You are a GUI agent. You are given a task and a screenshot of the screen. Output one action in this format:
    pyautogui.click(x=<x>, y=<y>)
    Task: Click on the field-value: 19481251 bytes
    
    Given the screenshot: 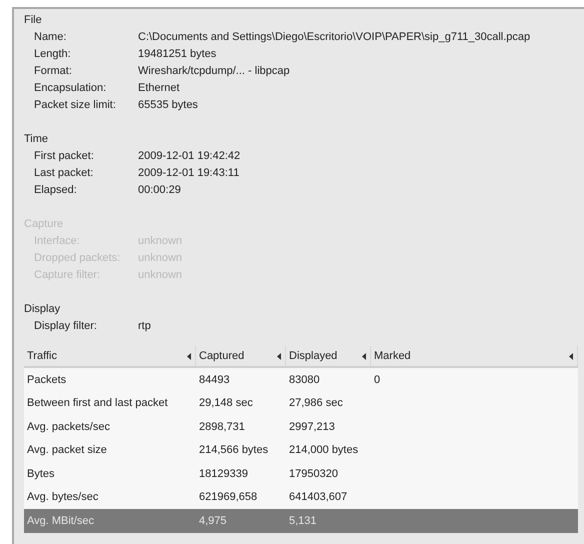 What is the action you would take?
    pyautogui.click(x=177, y=54)
    